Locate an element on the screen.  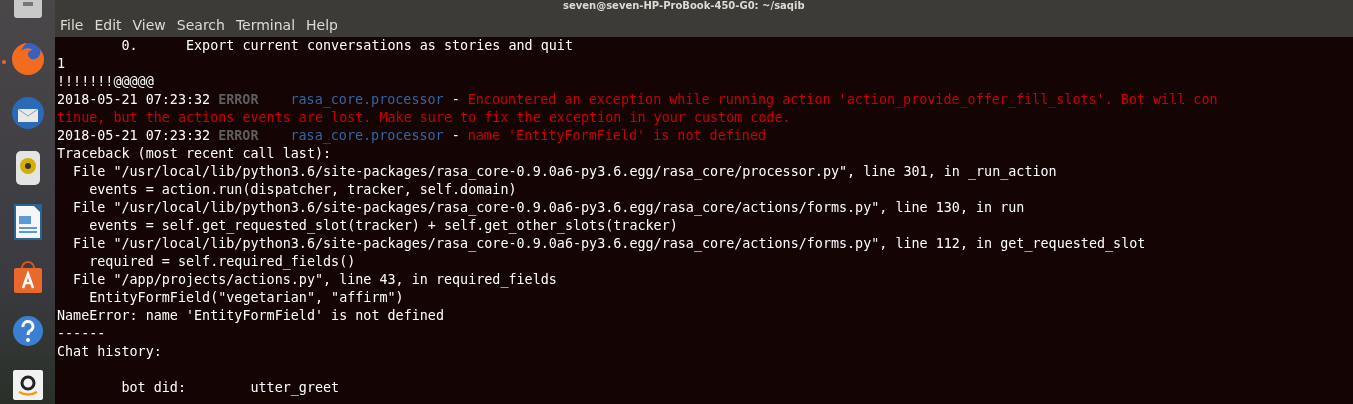
menu-item: Edit is located at coordinates (108, 25).